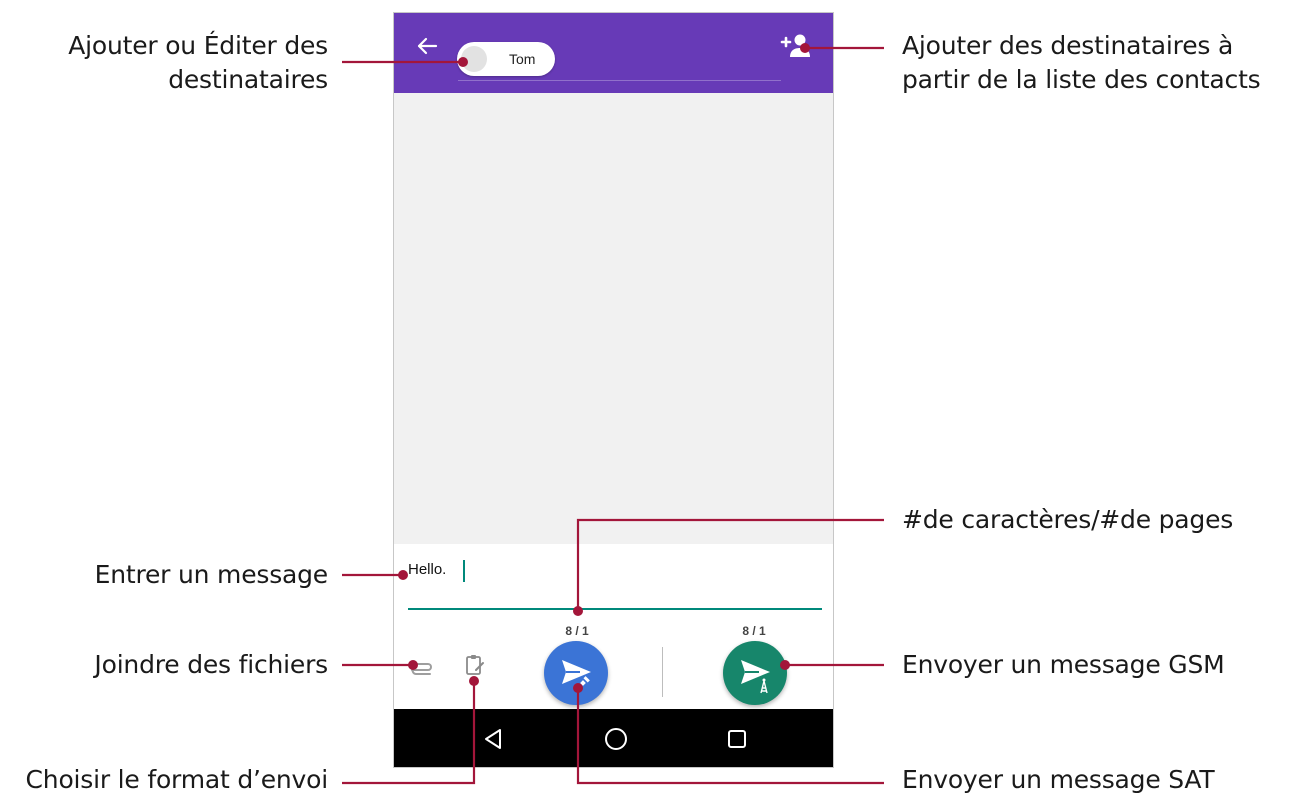  What do you see at coordinates (198, 63) in the screenshot?
I see `callout-edit-recipients: Ajouter ou Éditer des destinataires` at bounding box center [198, 63].